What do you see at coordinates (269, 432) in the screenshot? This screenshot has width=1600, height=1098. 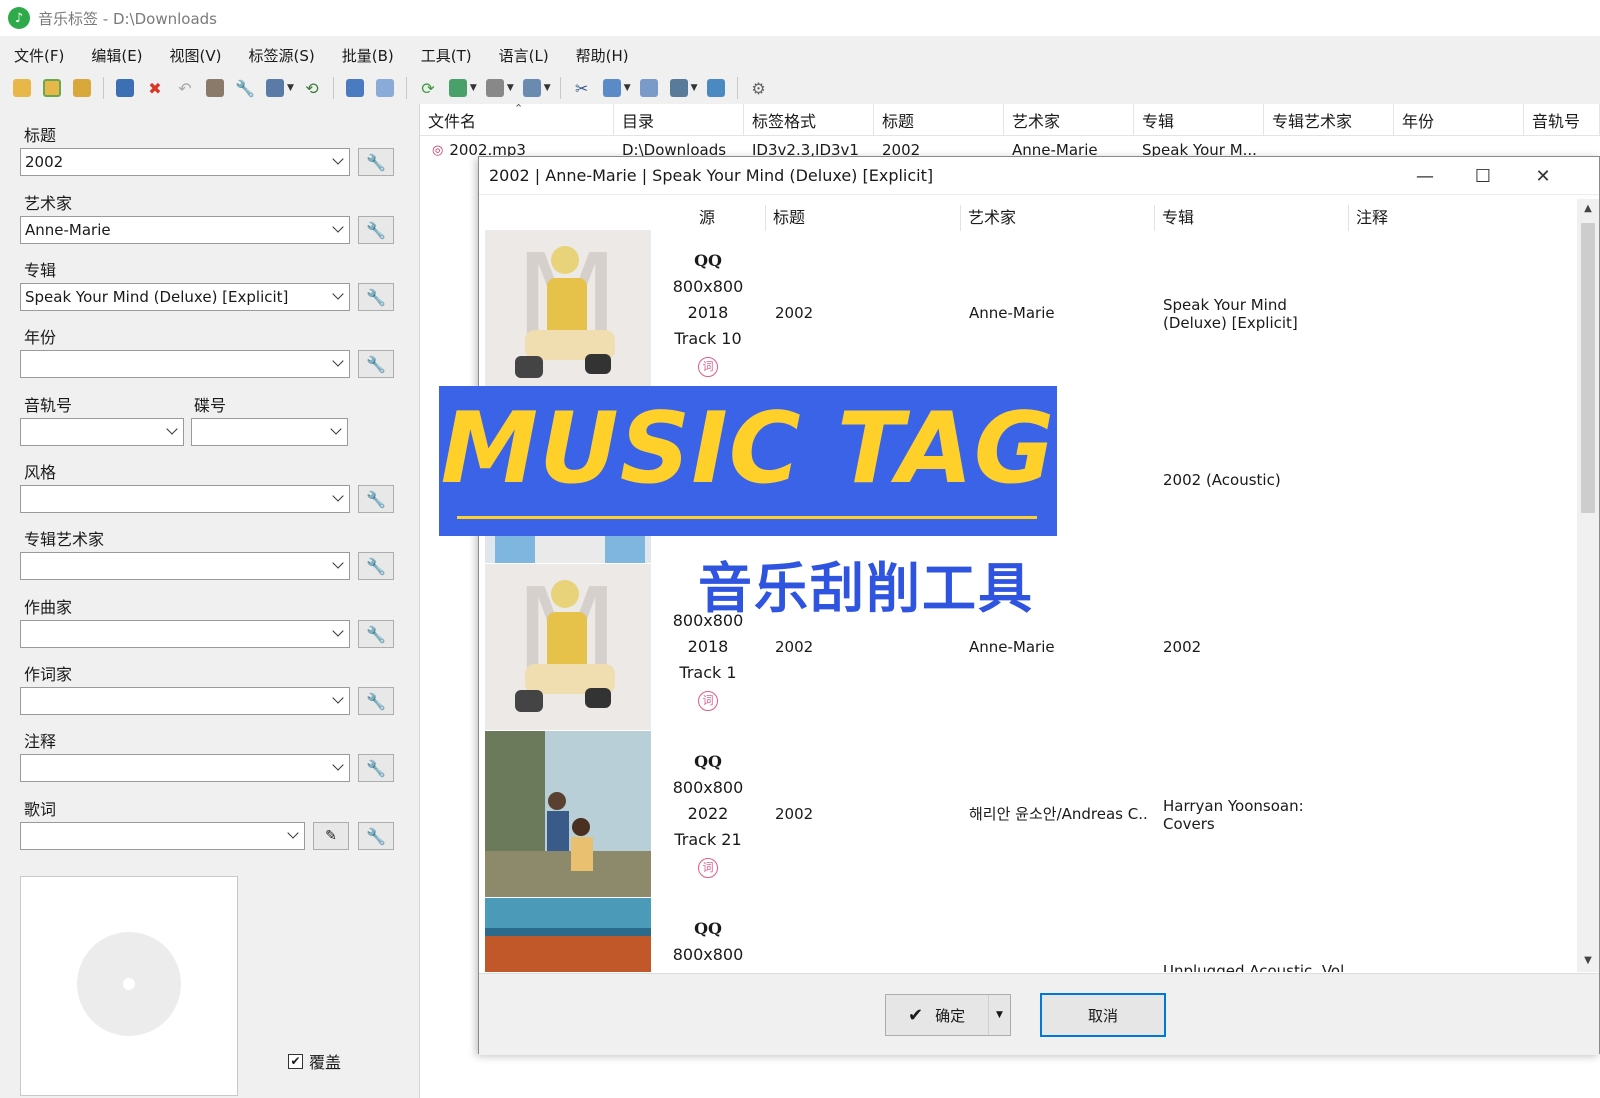 I see `disc-field` at bounding box center [269, 432].